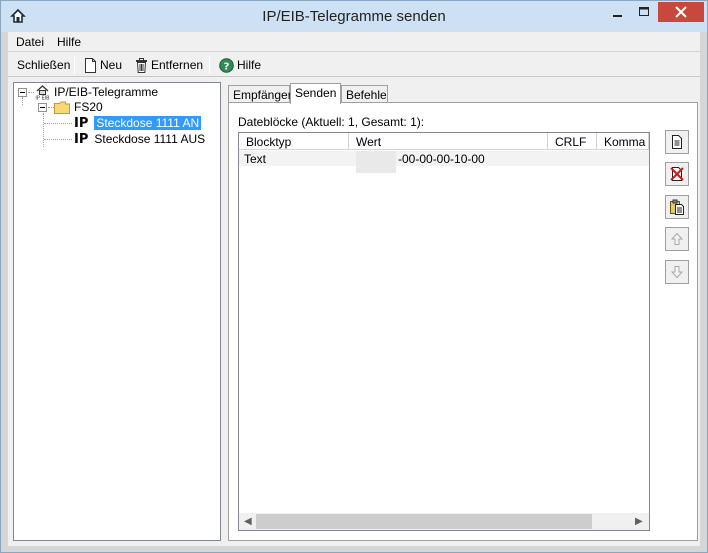  What do you see at coordinates (376, 162) in the screenshot?
I see `redacted-value` at bounding box center [376, 162].